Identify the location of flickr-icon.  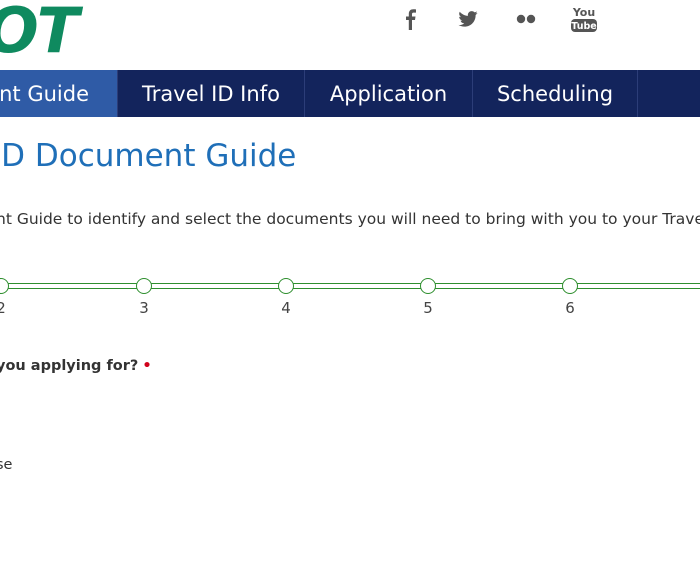
(526, 19).